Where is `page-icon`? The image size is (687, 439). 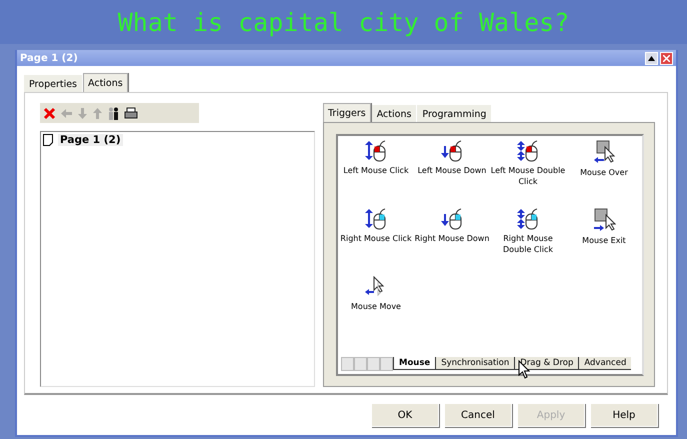
page-icon is located at coordinates (48, 140).